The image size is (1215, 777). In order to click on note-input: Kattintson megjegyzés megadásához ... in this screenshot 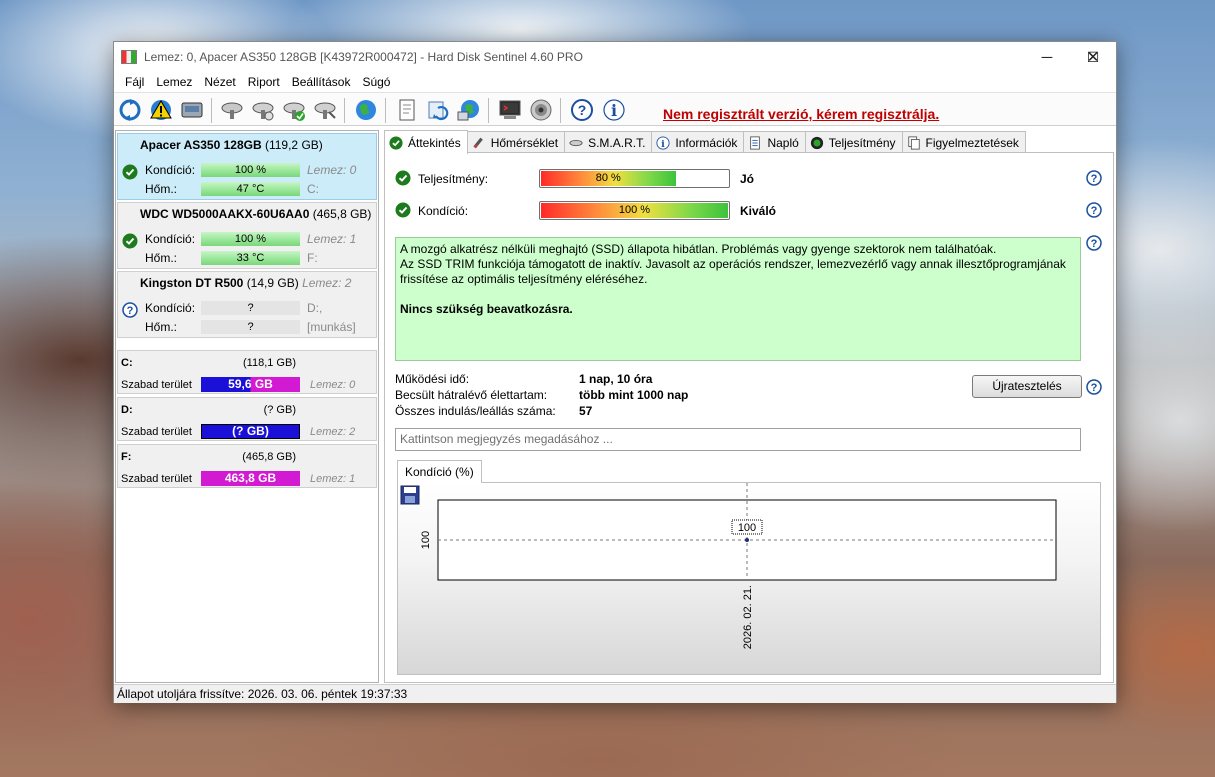, I will do `click(738, 439)`.